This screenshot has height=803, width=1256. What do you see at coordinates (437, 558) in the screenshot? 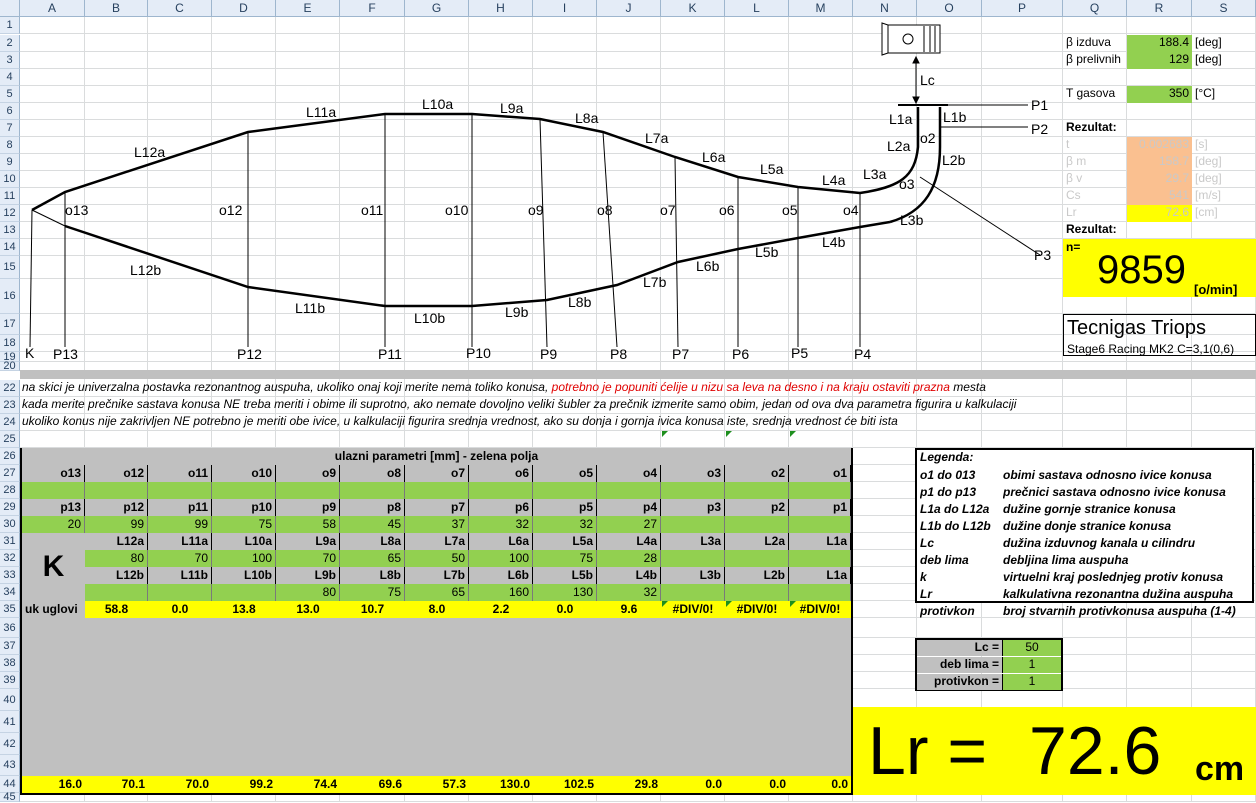
I see `input-L7a: 50` at bounding box center [437, 558].